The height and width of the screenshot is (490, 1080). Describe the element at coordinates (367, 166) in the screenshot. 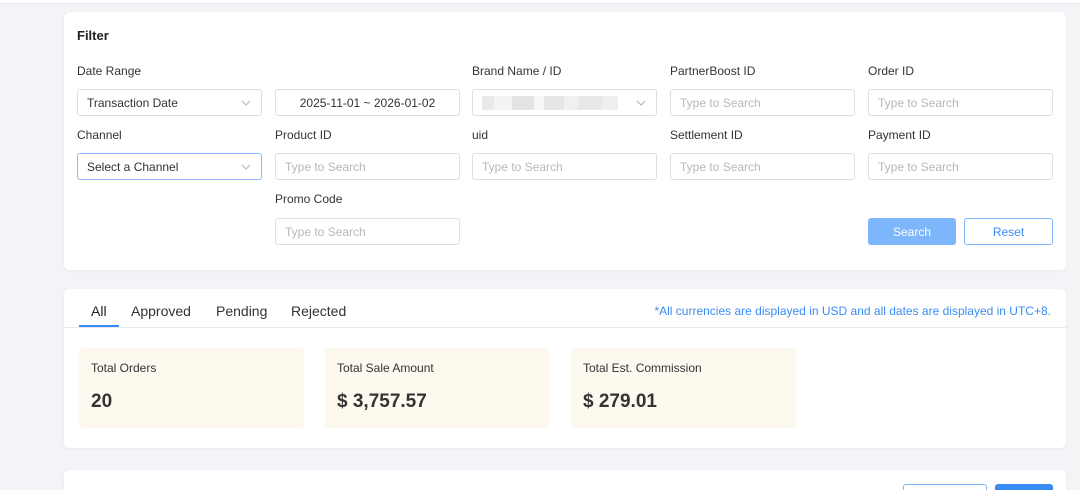

I see `product-id-input: Type to Search` at that location.